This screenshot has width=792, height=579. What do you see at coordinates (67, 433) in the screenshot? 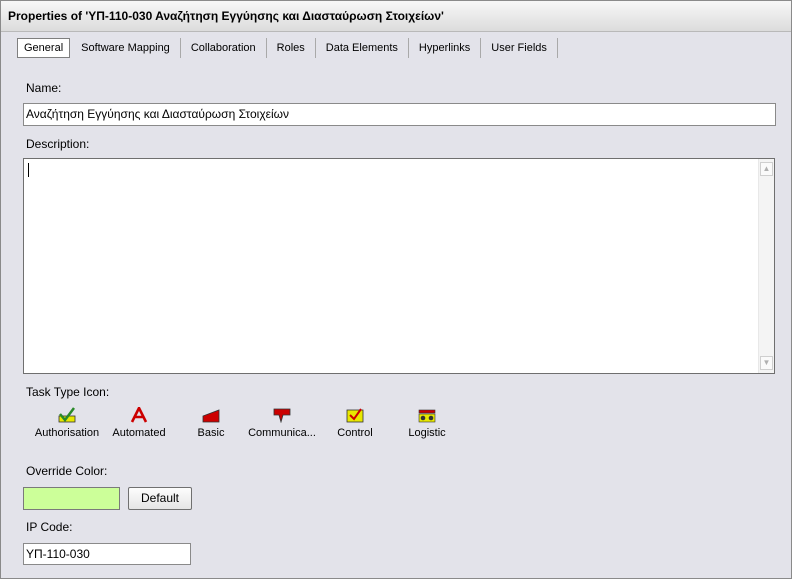
I see `task-type-label-authorisation: Authorisation` at bounding box center [67, 433].